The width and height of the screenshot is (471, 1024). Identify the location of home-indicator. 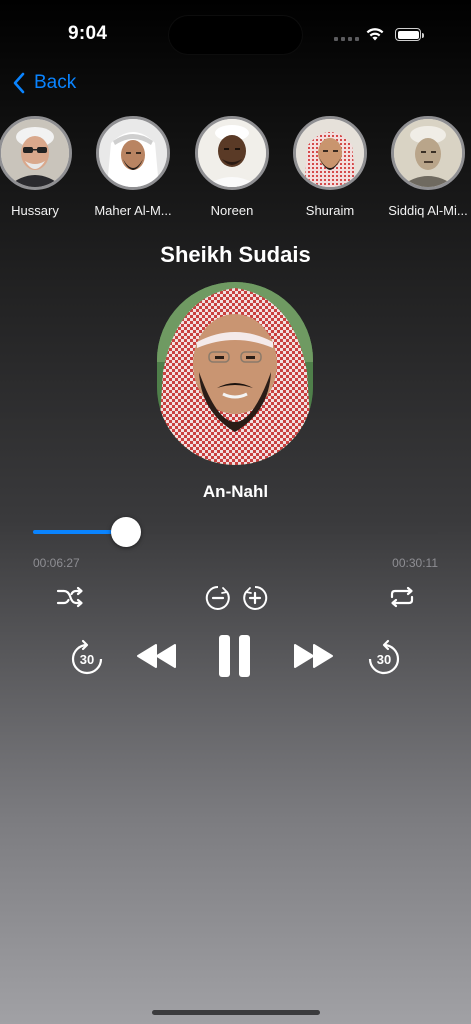
(236, 1012).